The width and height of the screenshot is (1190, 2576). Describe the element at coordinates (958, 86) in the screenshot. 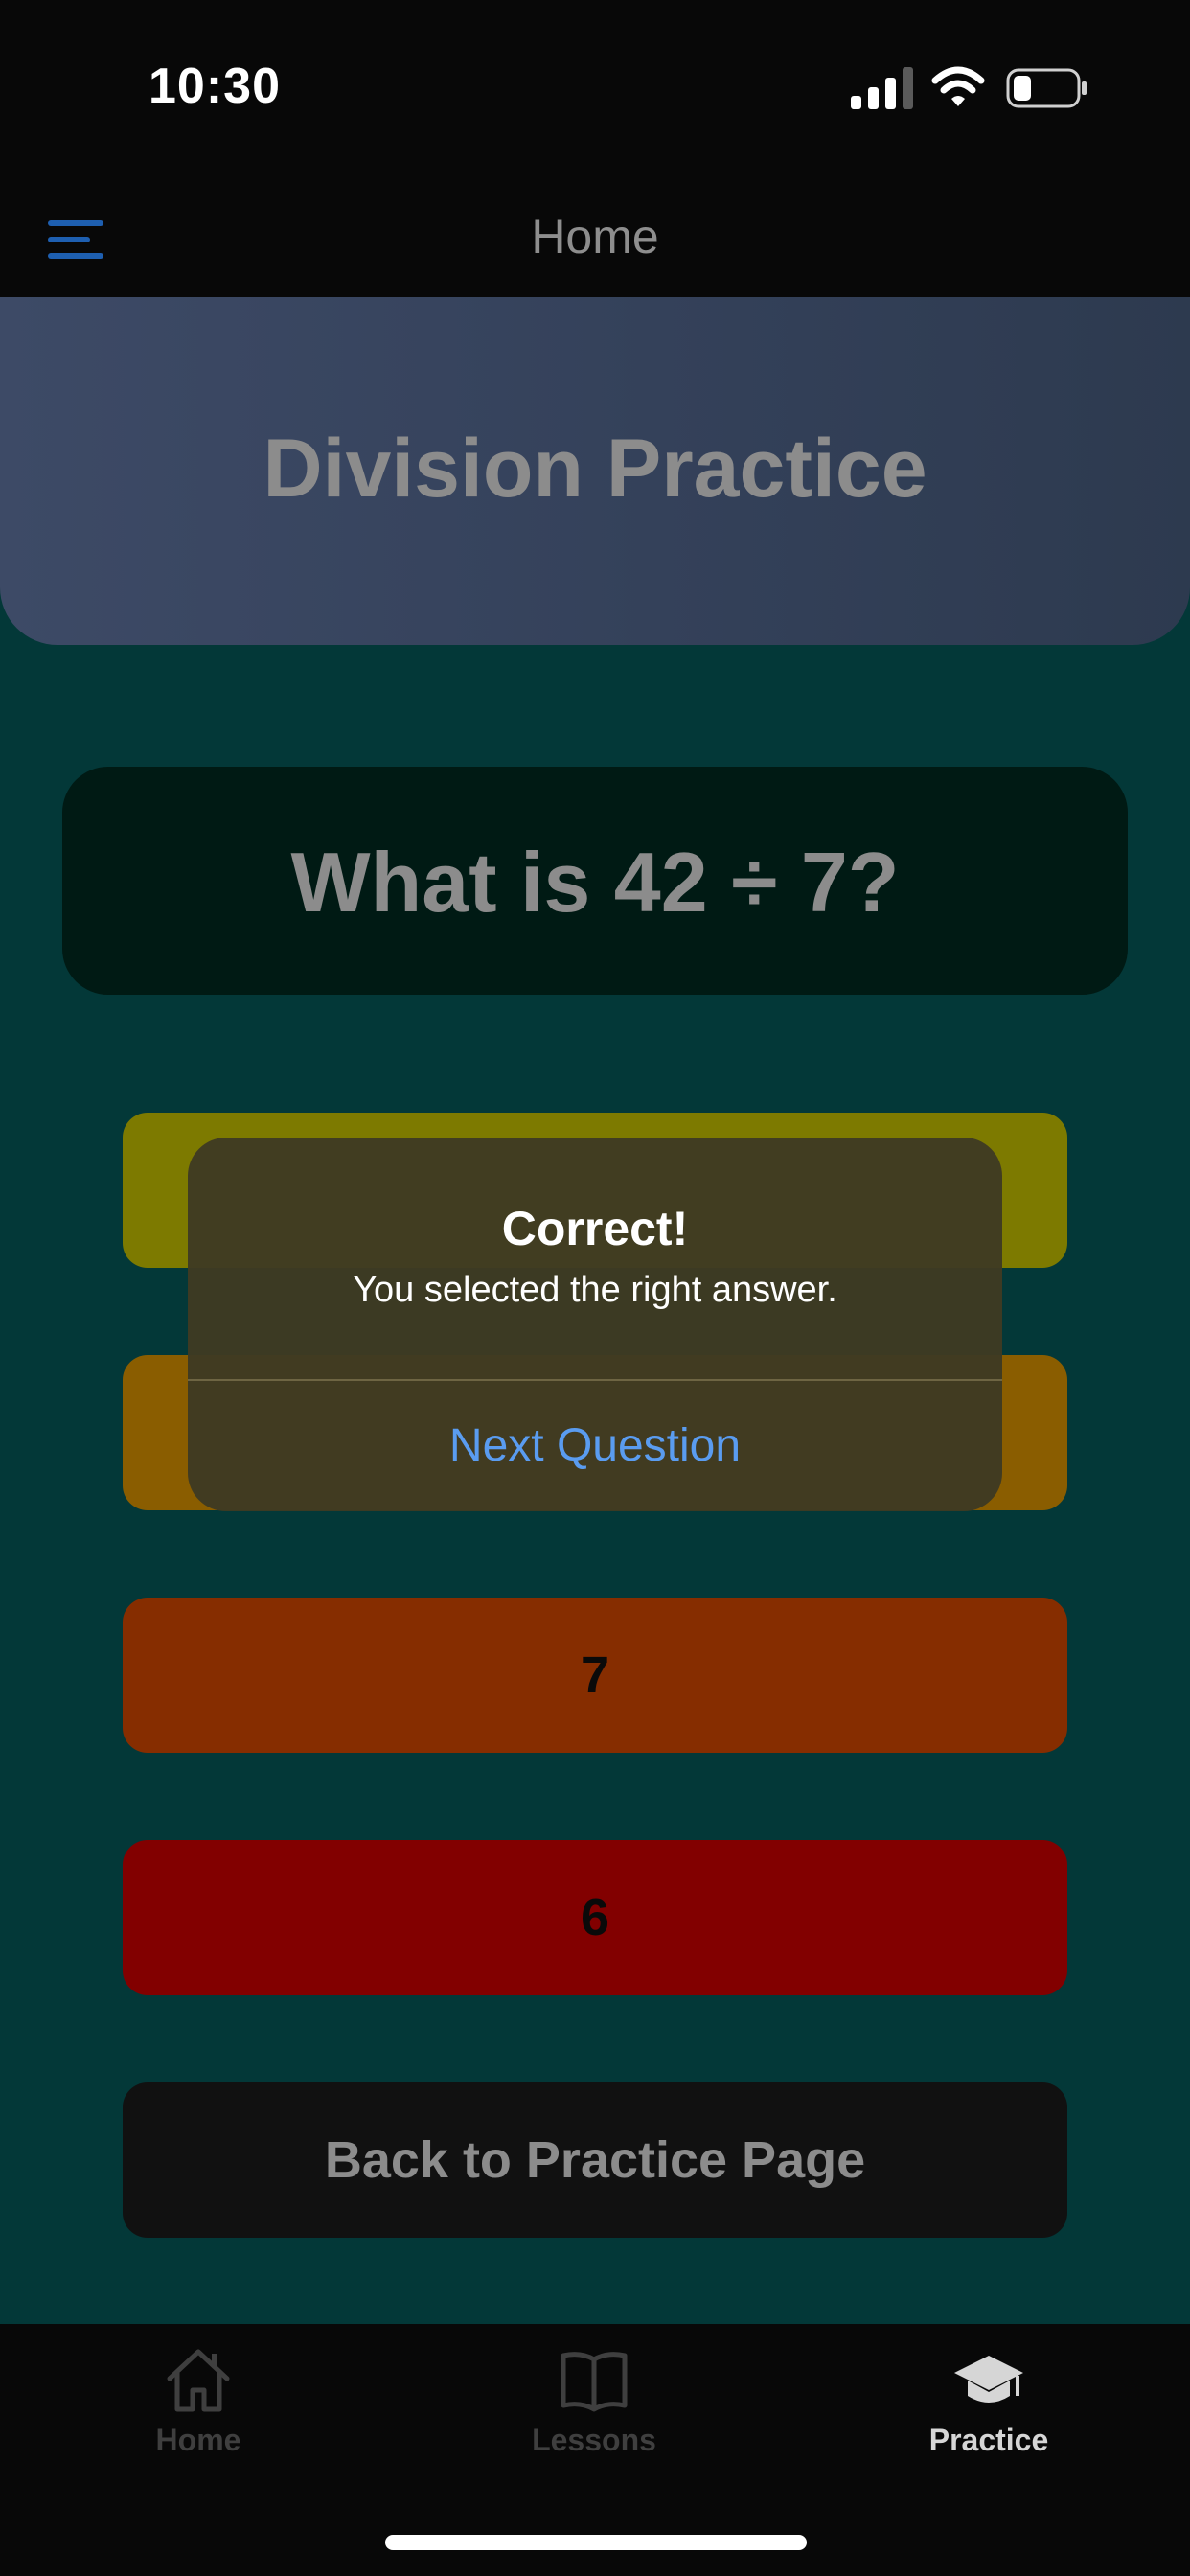

I see `wifi-icon` at that location.